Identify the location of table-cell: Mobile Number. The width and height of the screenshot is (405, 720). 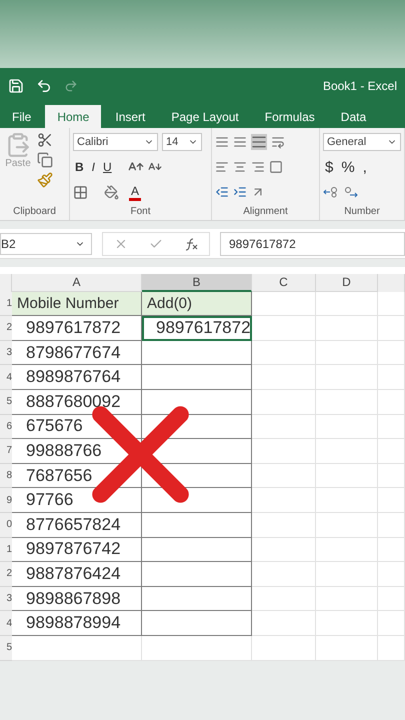
(77, 304).